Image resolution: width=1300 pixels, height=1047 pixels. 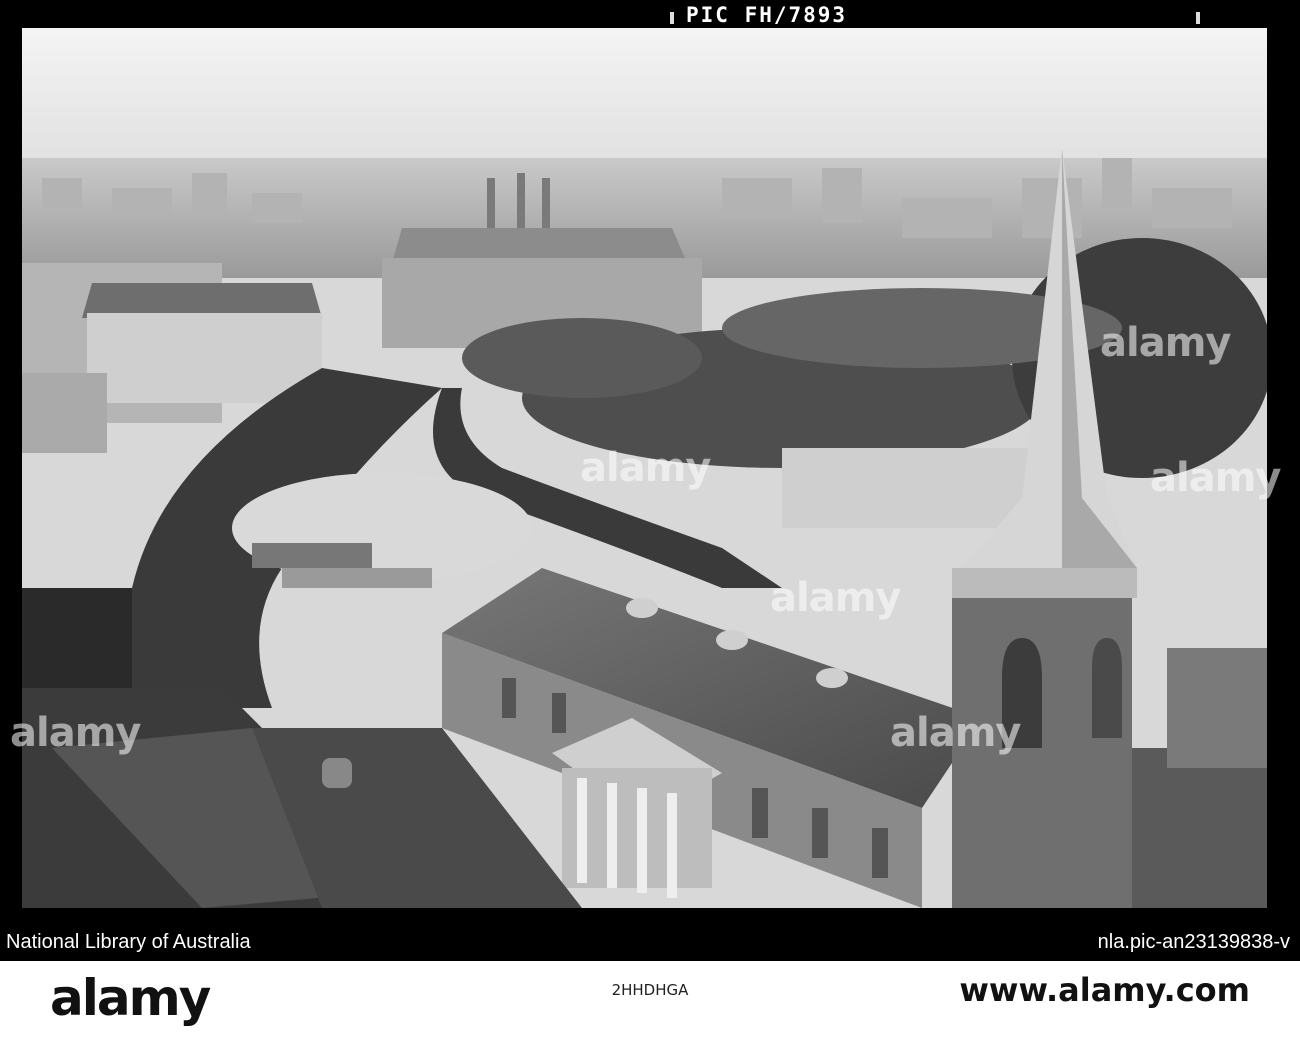 I want to click on caption-identifier: nla.pic-an23139838-v, so click(x=1193, y=942).